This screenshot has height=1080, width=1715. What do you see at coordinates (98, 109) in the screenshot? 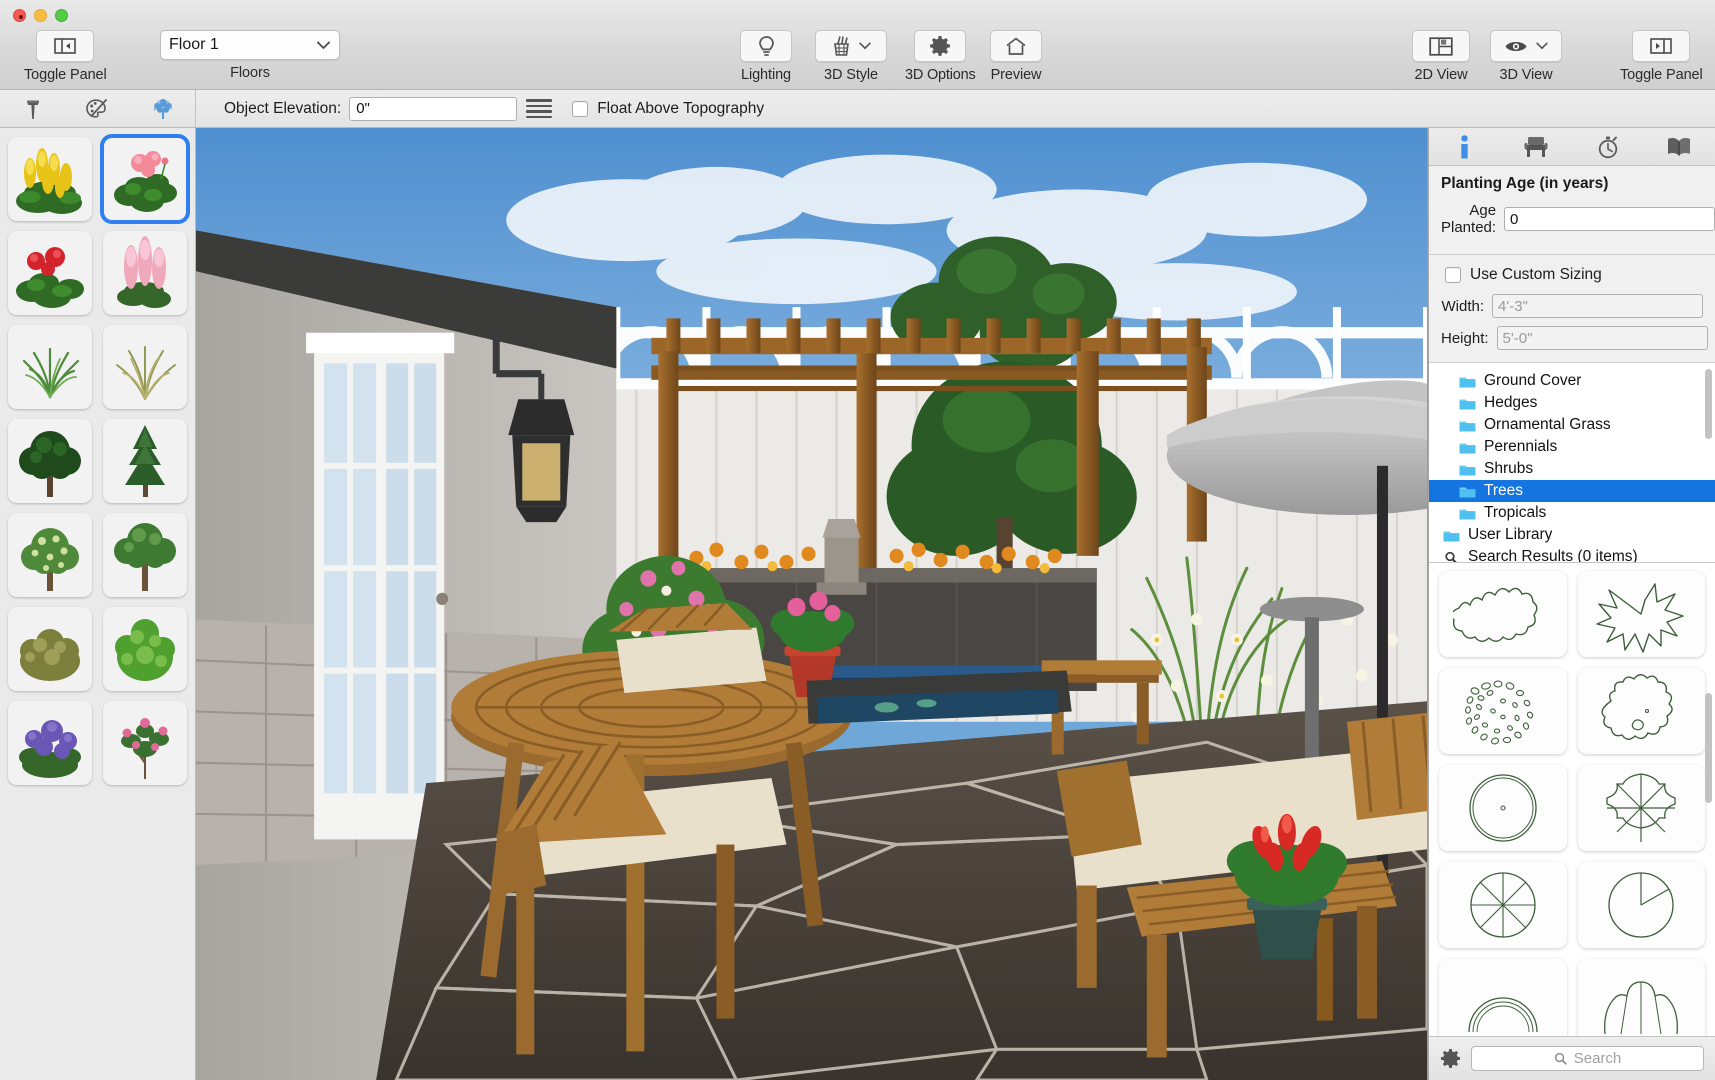
I see `materials-mode-button` at bounding box center [98, 109].